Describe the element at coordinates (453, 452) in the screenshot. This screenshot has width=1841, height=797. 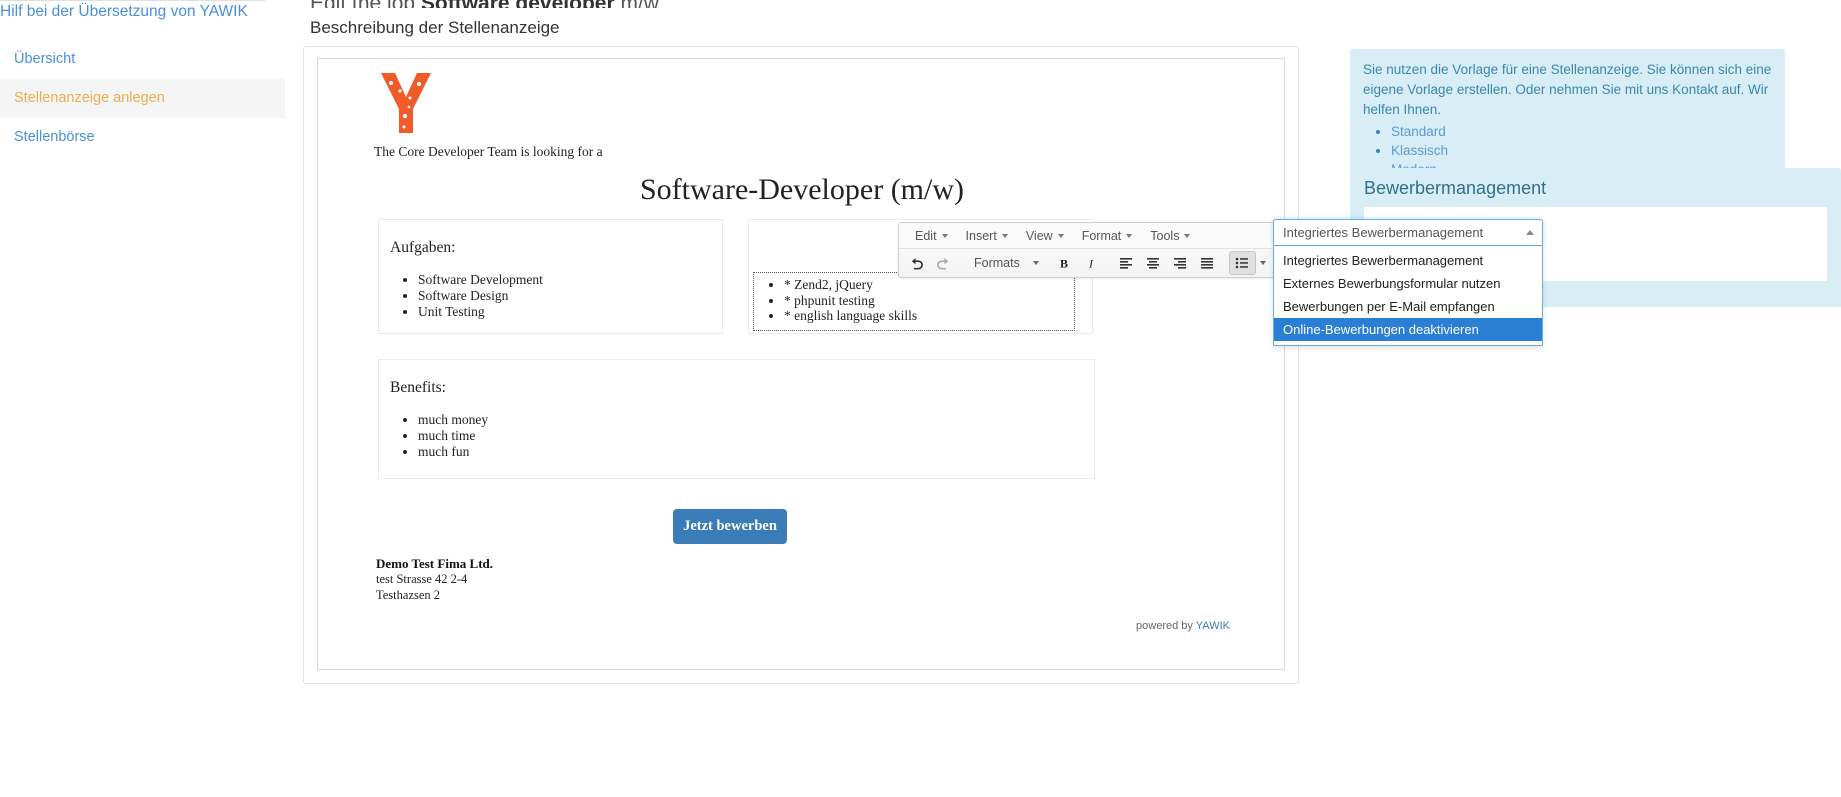
I see `list-item: much fun` at that location.